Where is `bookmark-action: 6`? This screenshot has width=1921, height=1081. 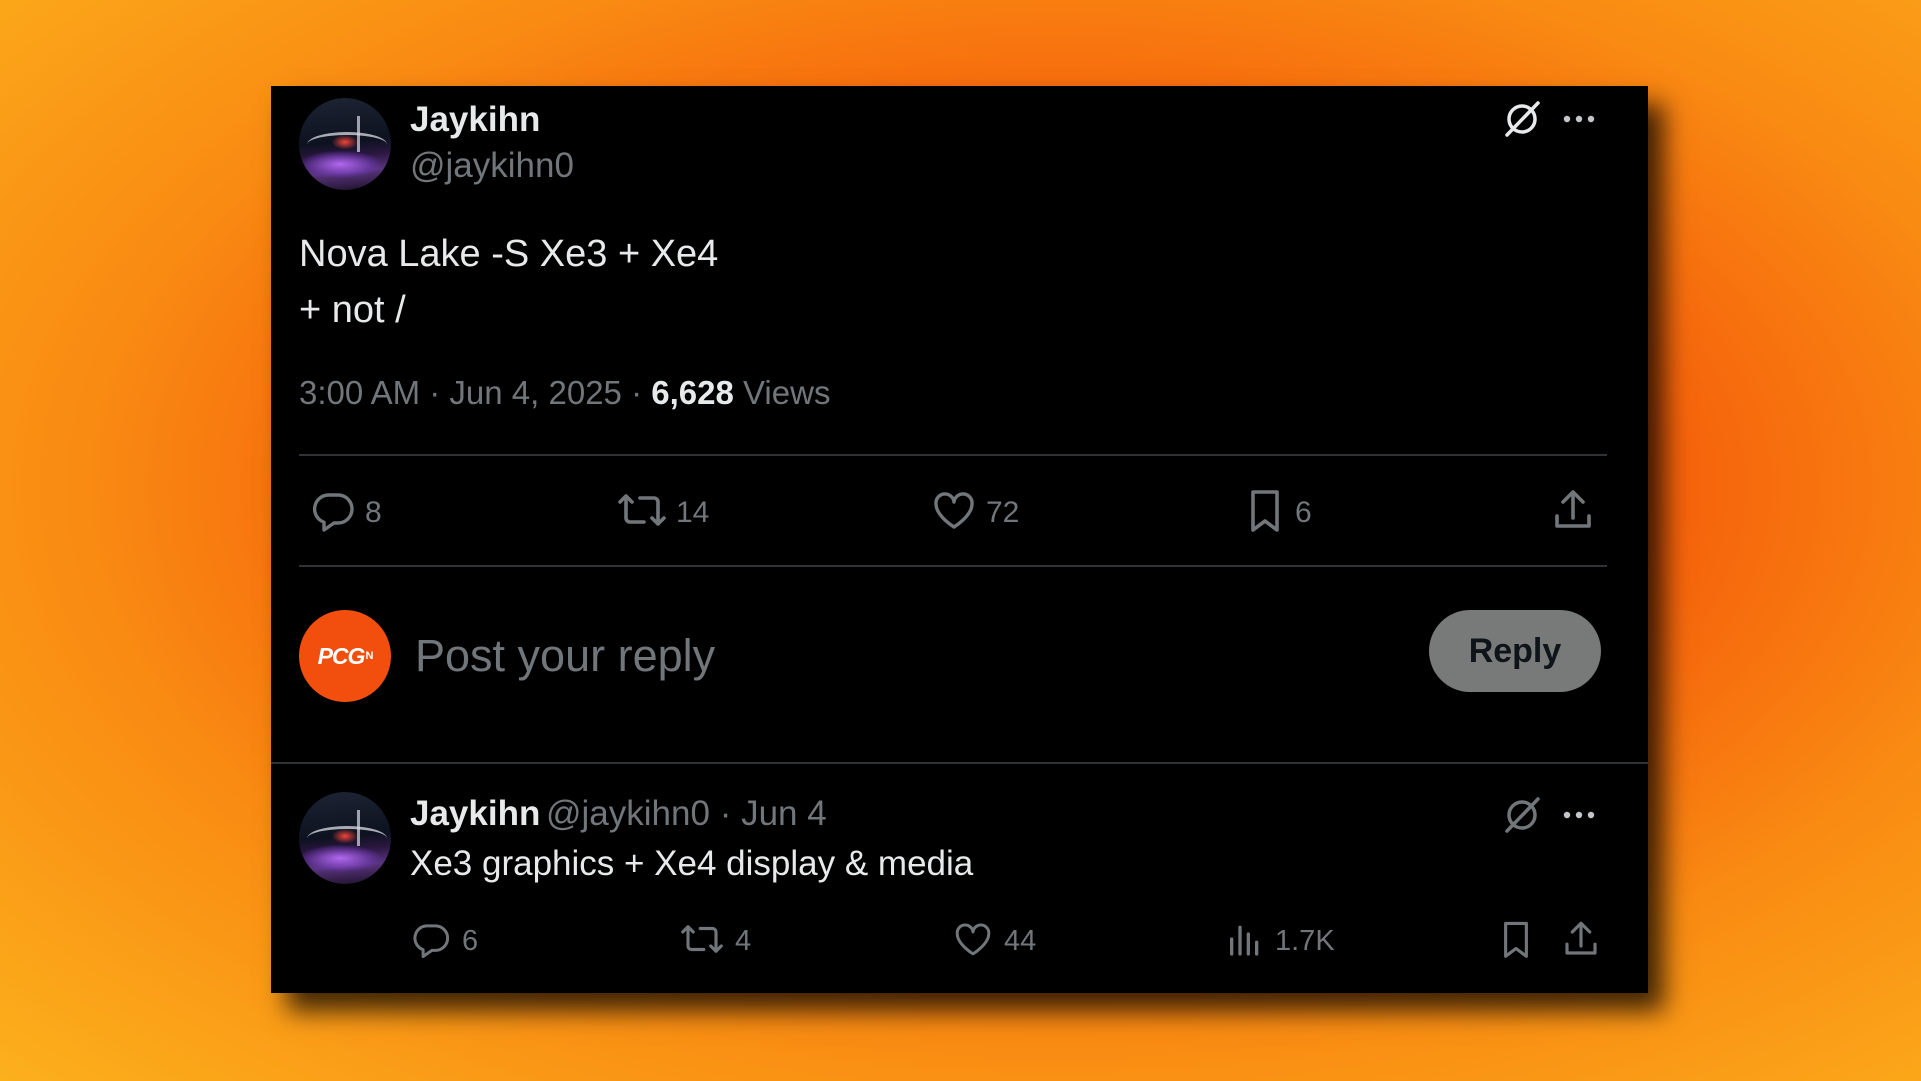
bookmark-action: 6 is located at coordinates (1277, 512).